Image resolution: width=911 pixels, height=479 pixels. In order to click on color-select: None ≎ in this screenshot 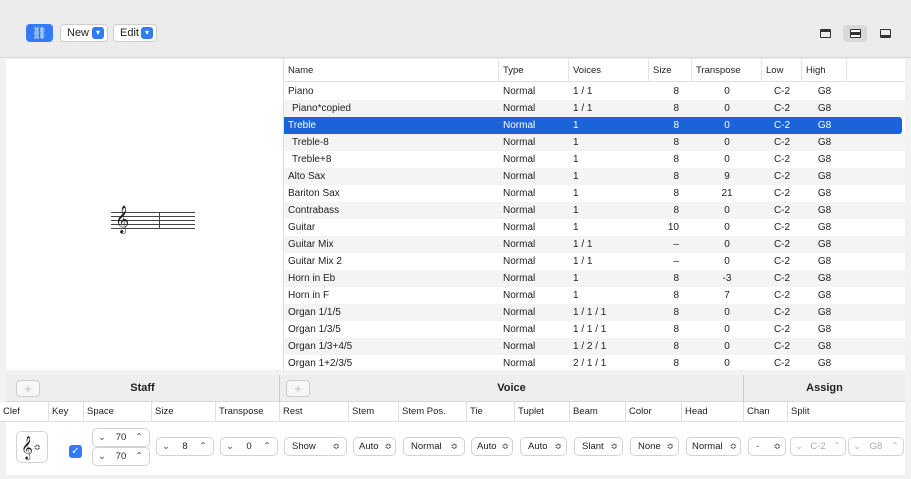, I will do `click(654, 446)`.